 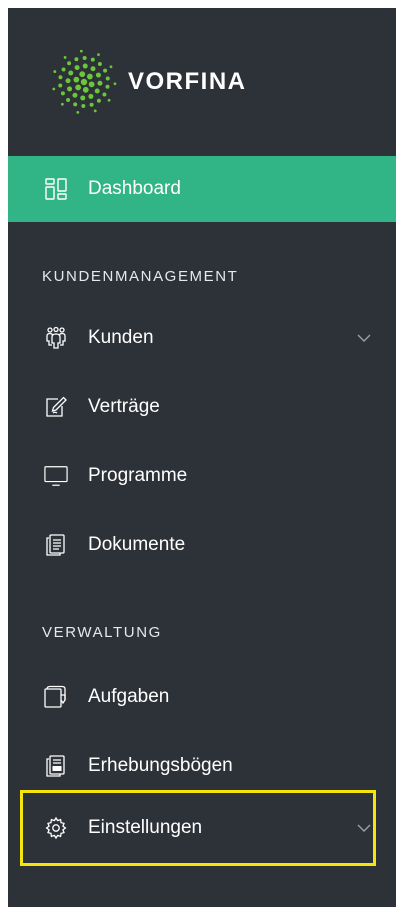 I want to click on pdf-document-icon, so click(x=56, y=766).